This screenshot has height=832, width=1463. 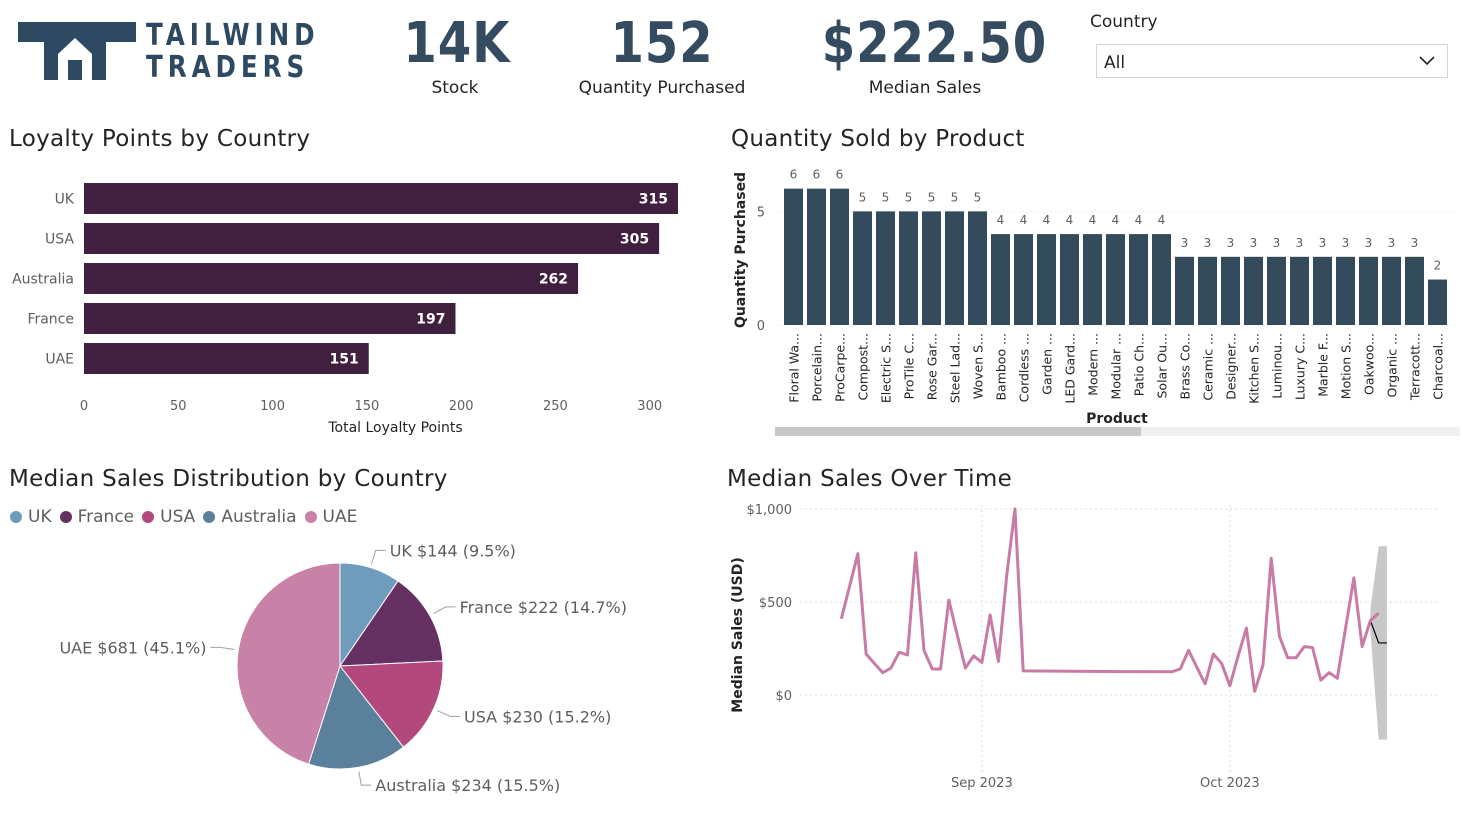 I want to click on pie-legend-label: Australia, so click(x=259, y=517).